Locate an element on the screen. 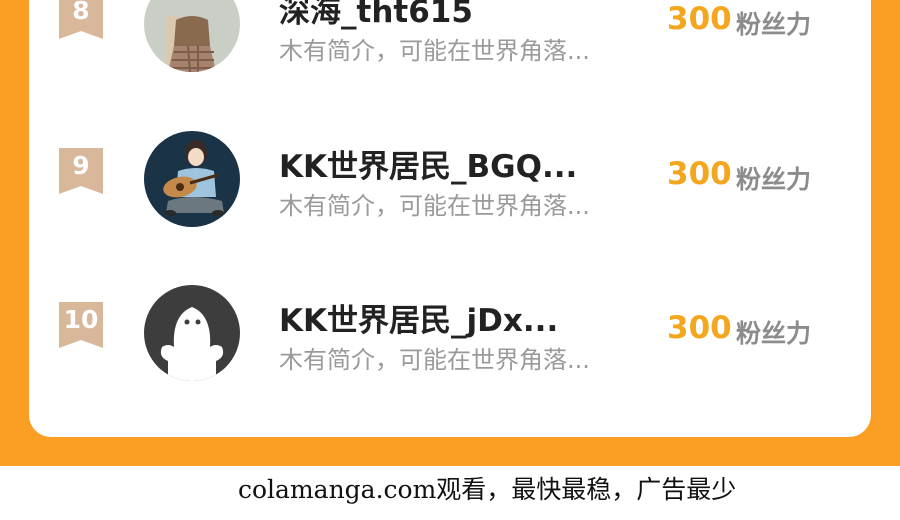 Image resolution: width=900 pixels, height=520 pixels. rank-number: 9 is located at coordinates (81, 165).